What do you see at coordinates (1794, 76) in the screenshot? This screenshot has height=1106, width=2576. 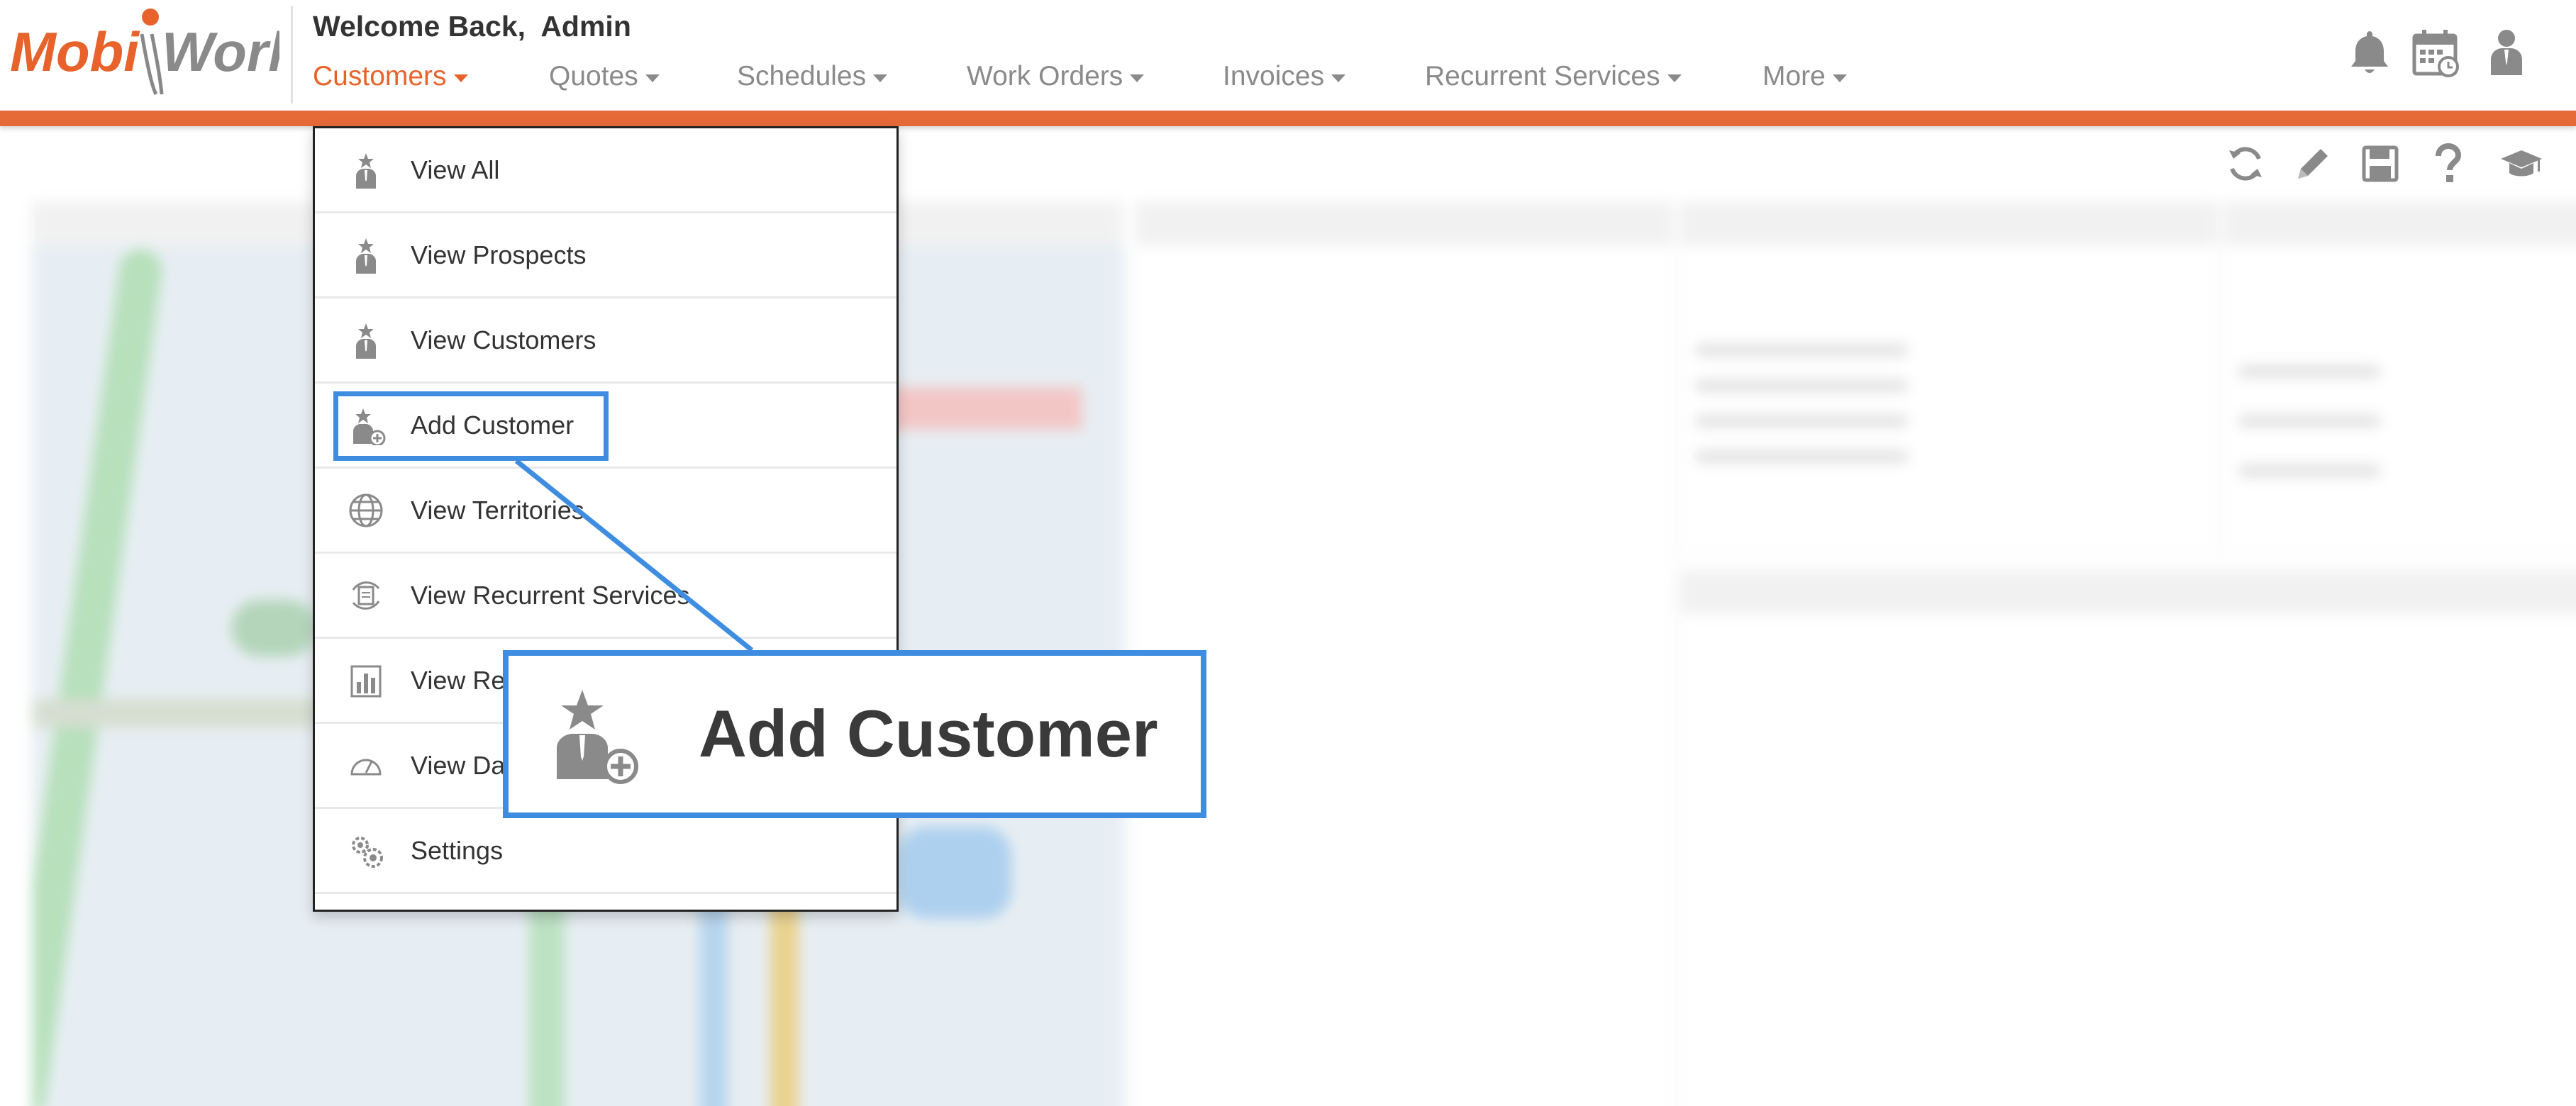 I see `nav-more-label: More` at bounding box center [1794, 76].